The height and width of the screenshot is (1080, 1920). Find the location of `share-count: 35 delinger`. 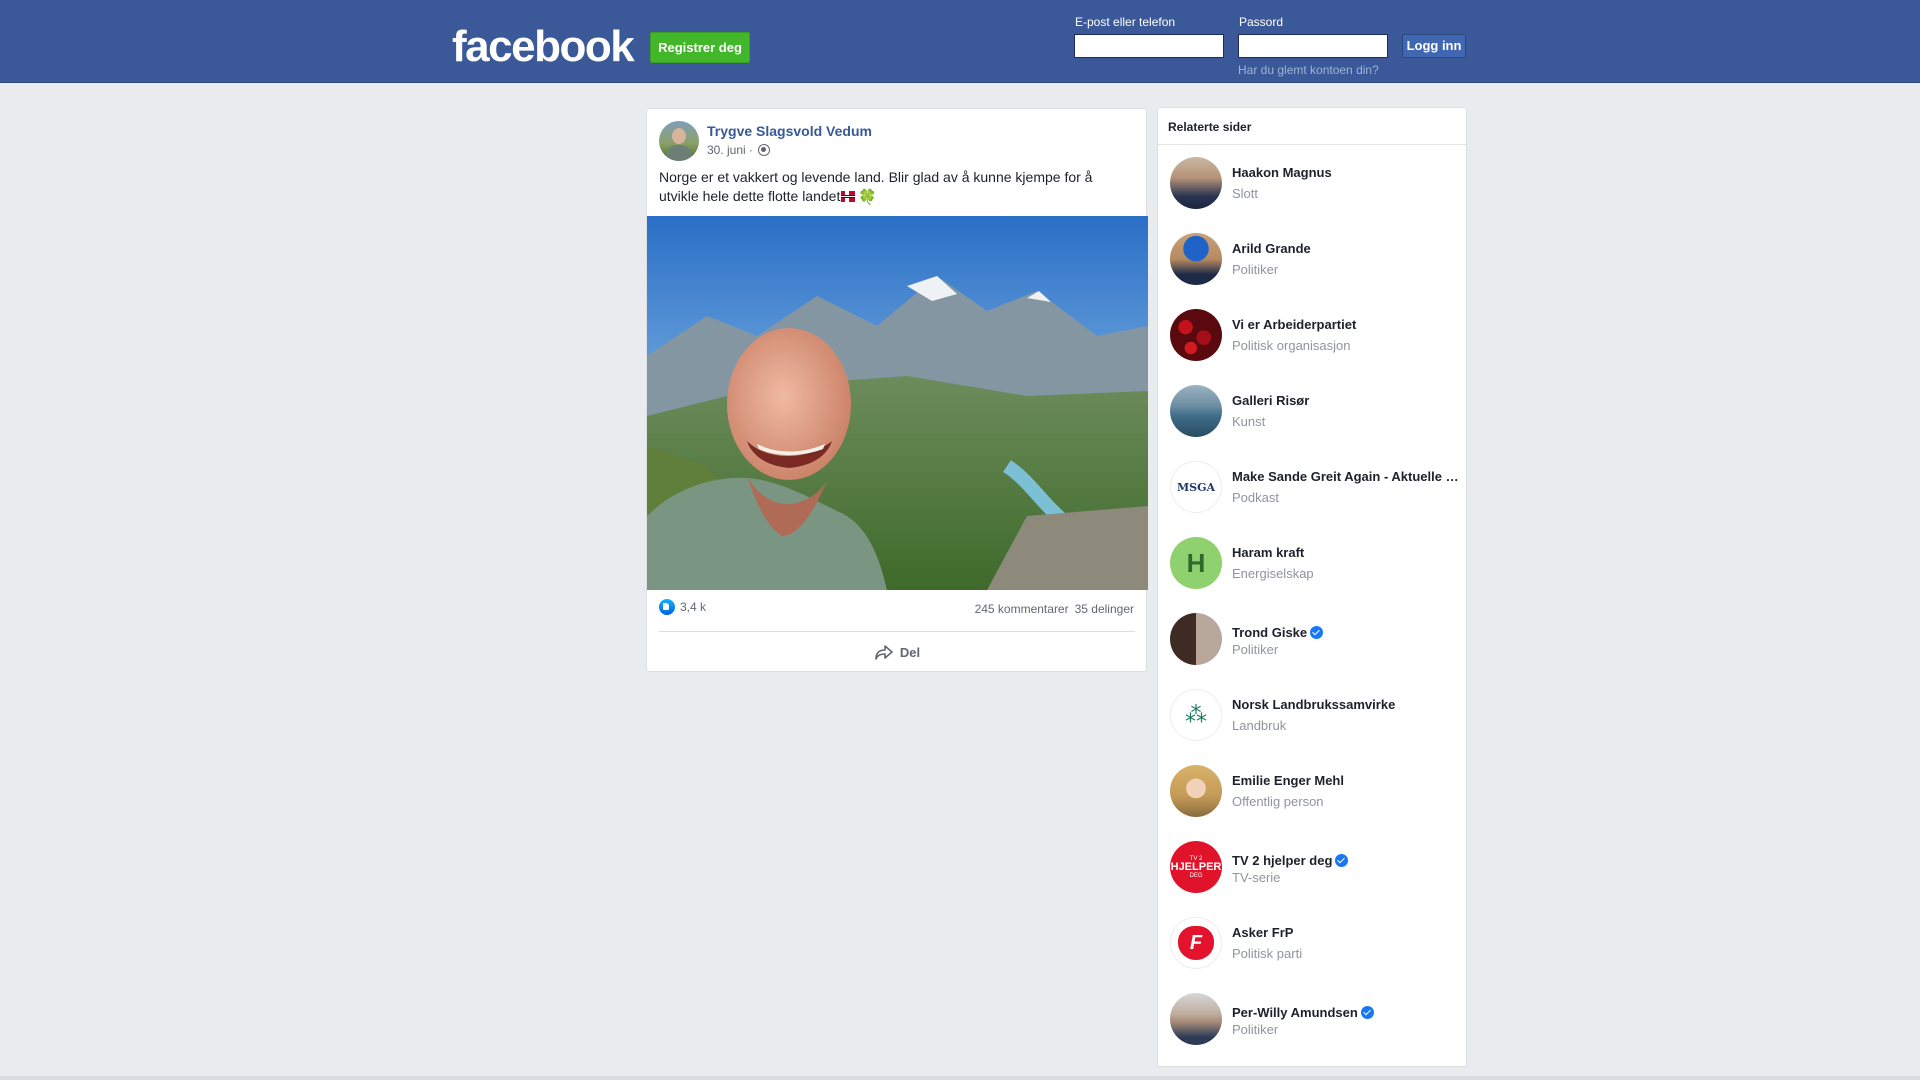

share-count: 35 delinger is located at coordinates (1104, 609).